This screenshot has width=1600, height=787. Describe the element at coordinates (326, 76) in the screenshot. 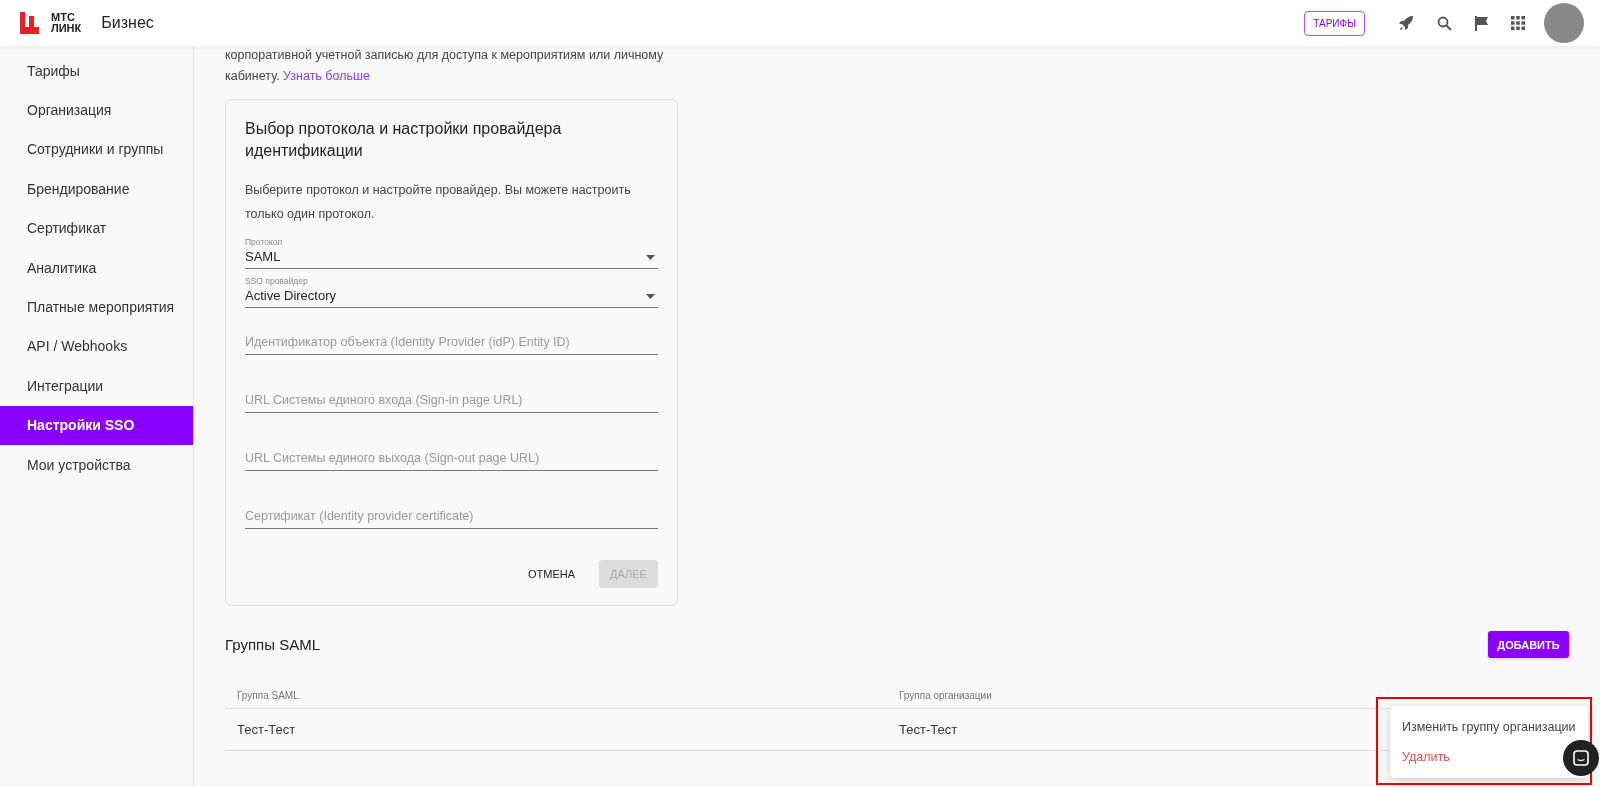

I see `learn-more-link: Узнать больше` at that location.